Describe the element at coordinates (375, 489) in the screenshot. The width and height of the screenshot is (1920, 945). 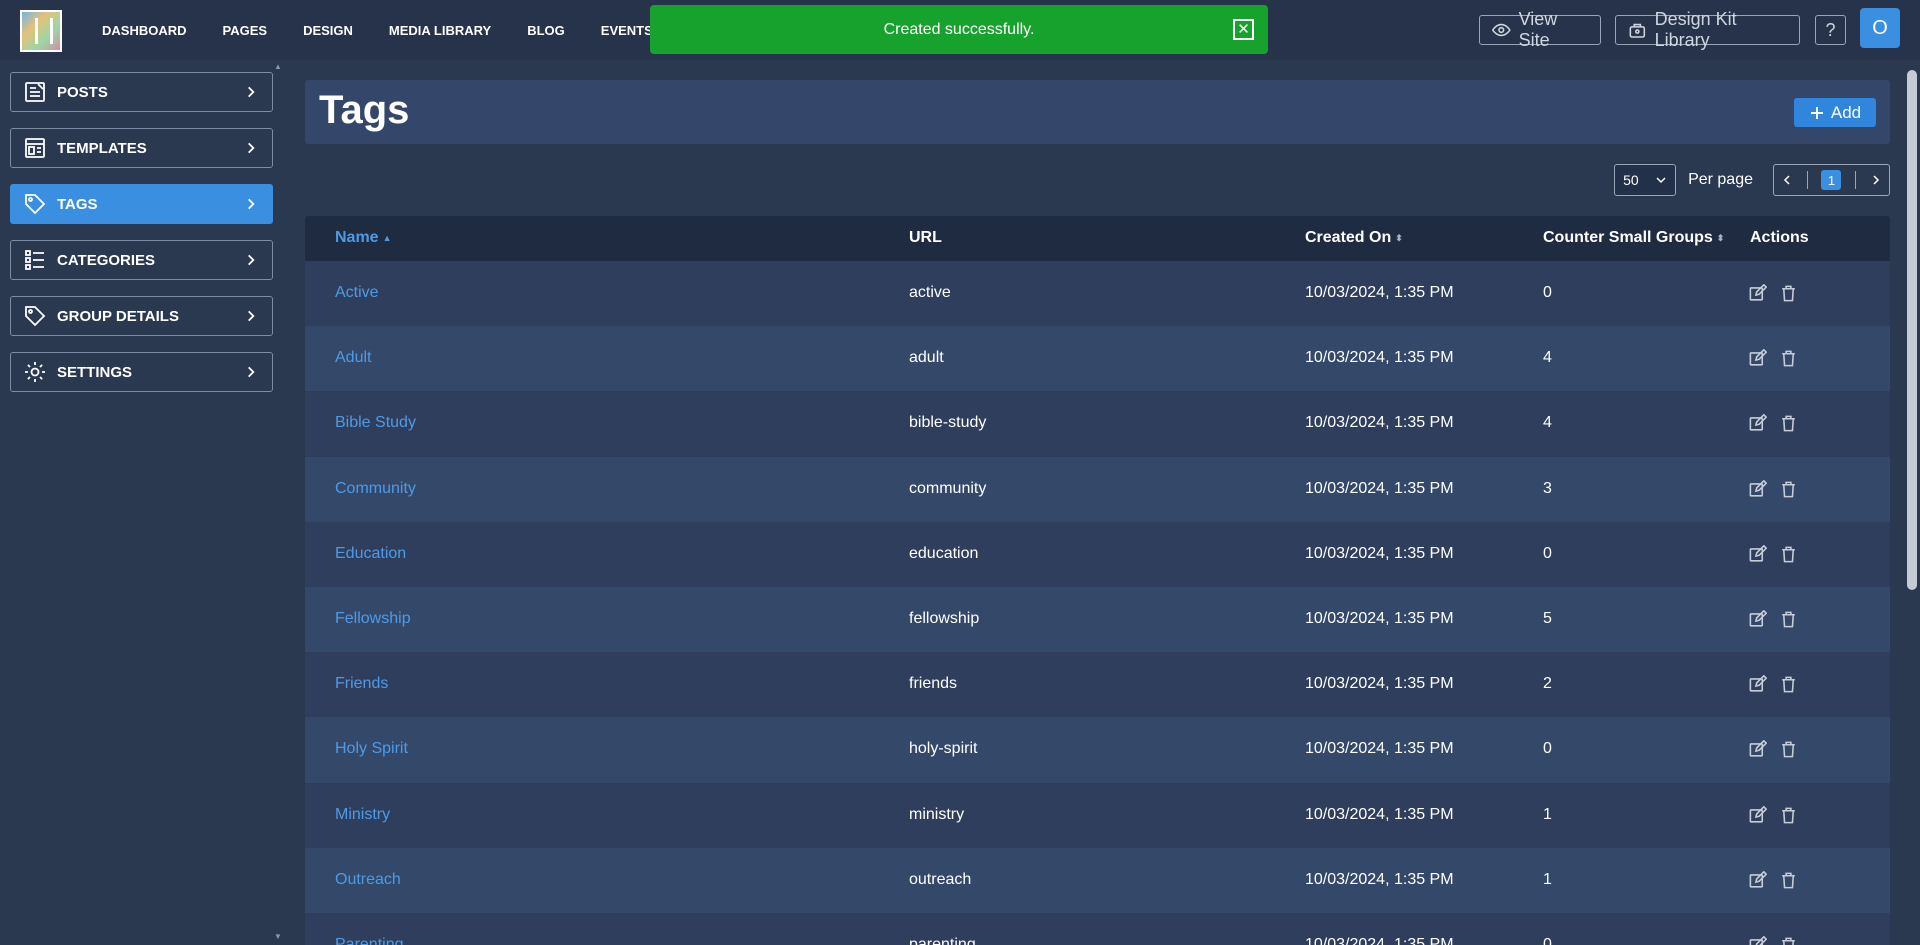
I see `tag-name-link: Community` at that location.